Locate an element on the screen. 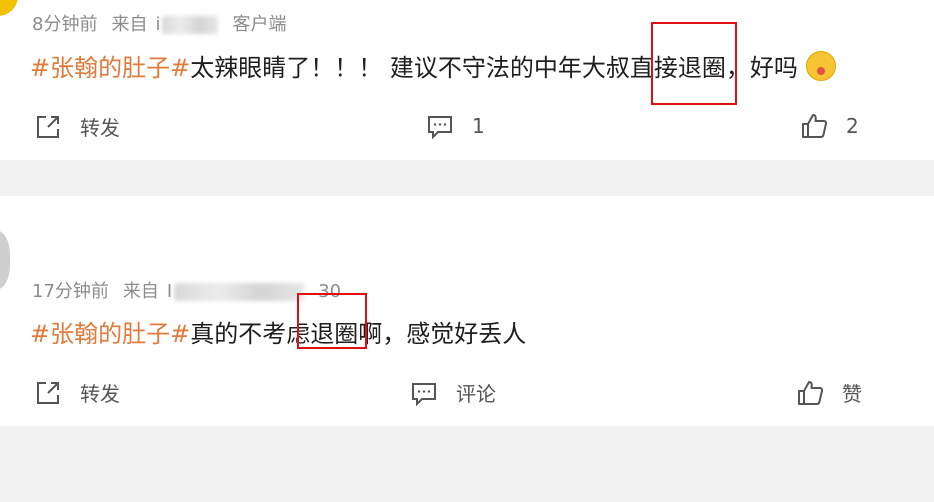 This screenshot has width=934, height=502. post-text-before: 太辣眼睛了！！！ 建议不守法的中年大叔直接 is located at coordinates (434, 68).